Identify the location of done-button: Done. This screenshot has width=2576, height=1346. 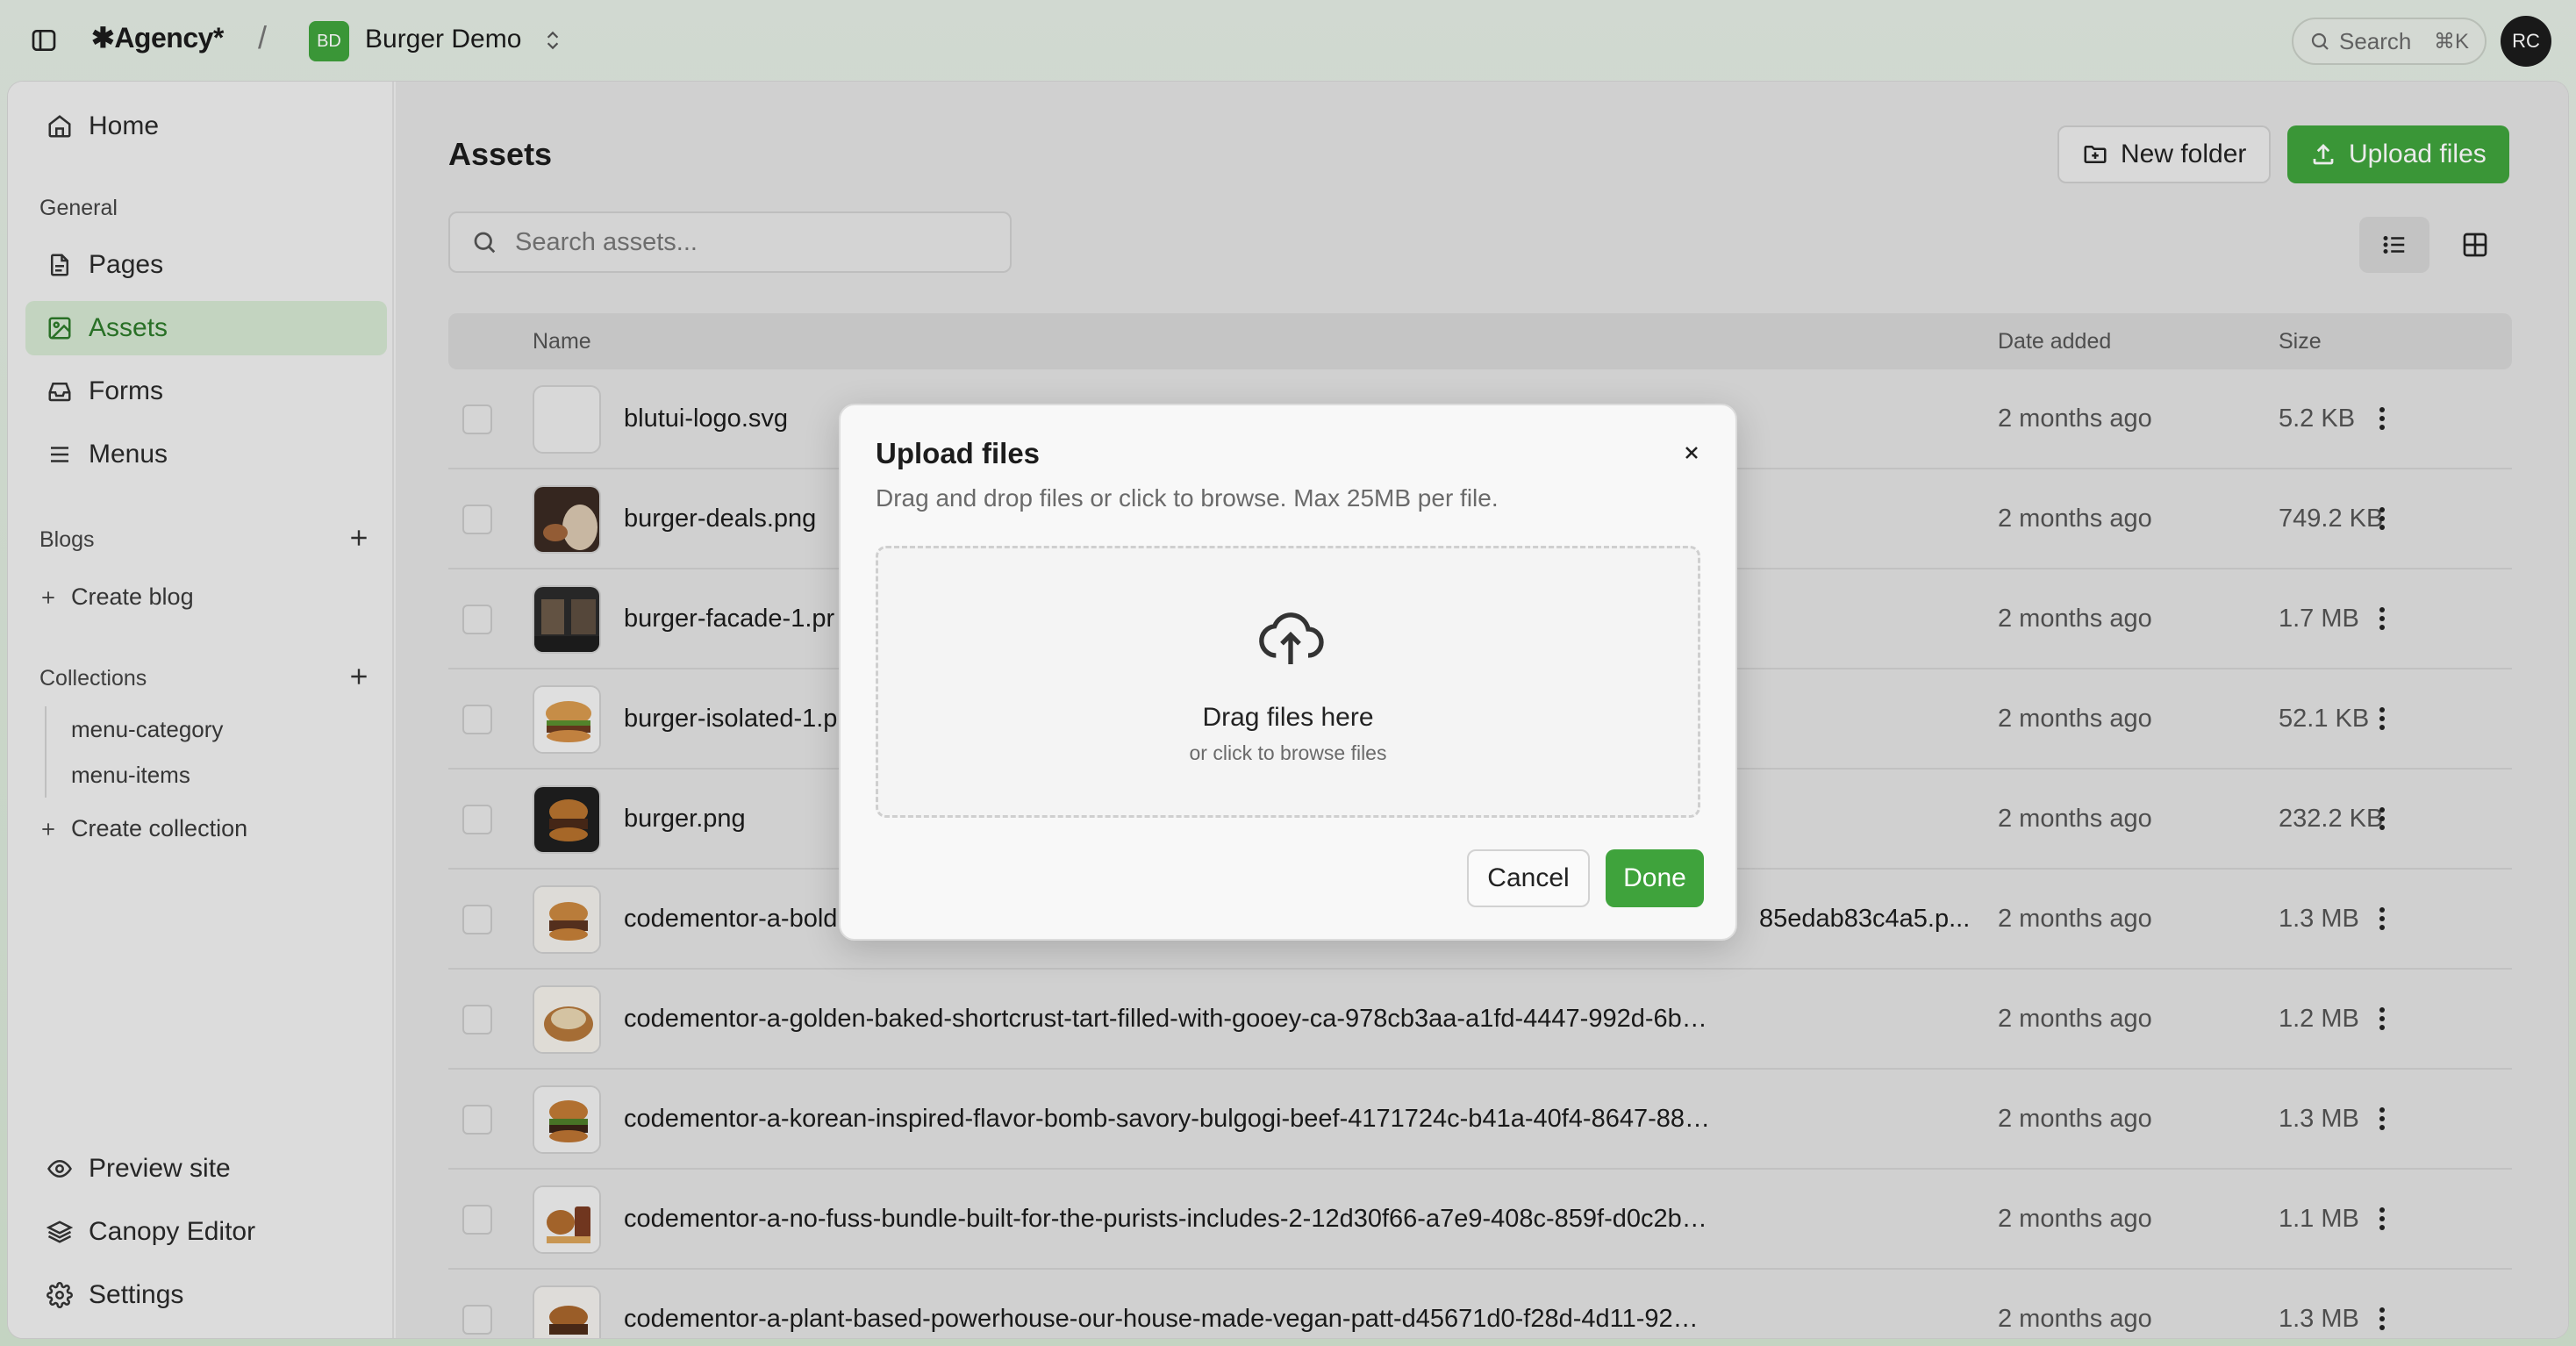
(1655, 878).